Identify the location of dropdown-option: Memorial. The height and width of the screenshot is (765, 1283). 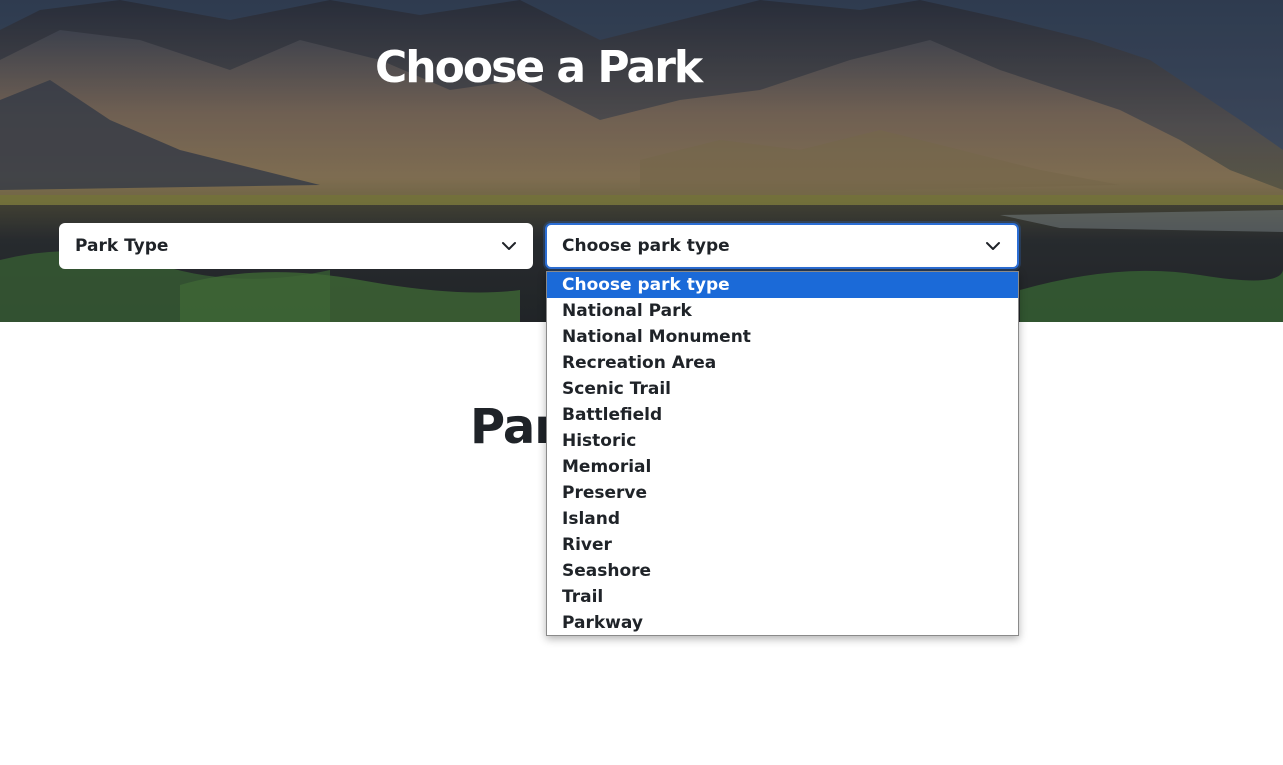
(782, 467).